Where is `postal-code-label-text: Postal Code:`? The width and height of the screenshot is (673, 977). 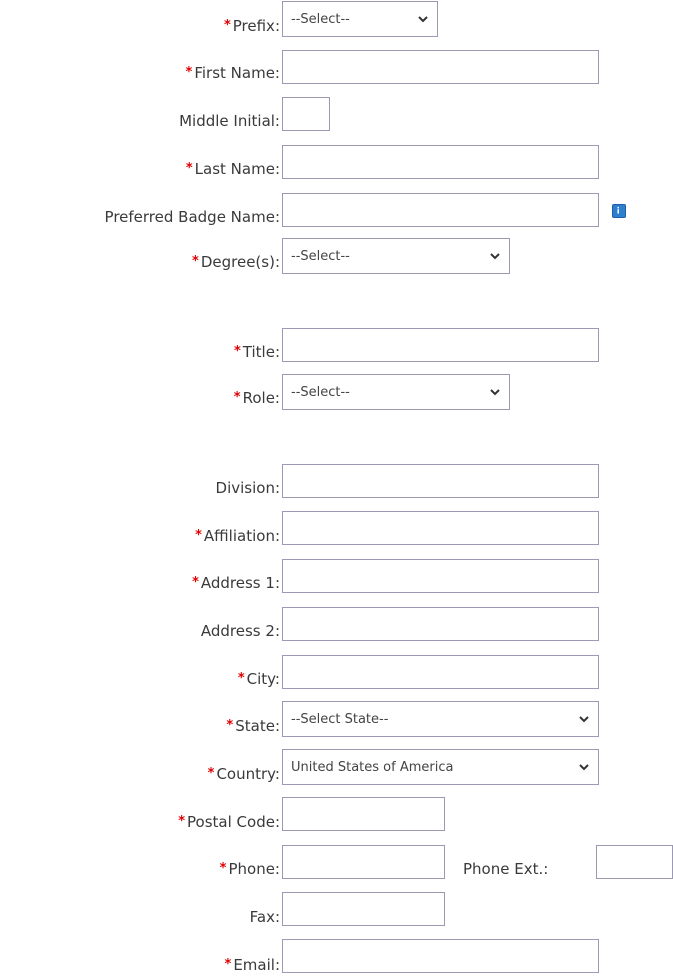
postal-code-label-text: Postal Code: is located at coordinates (233, 822).